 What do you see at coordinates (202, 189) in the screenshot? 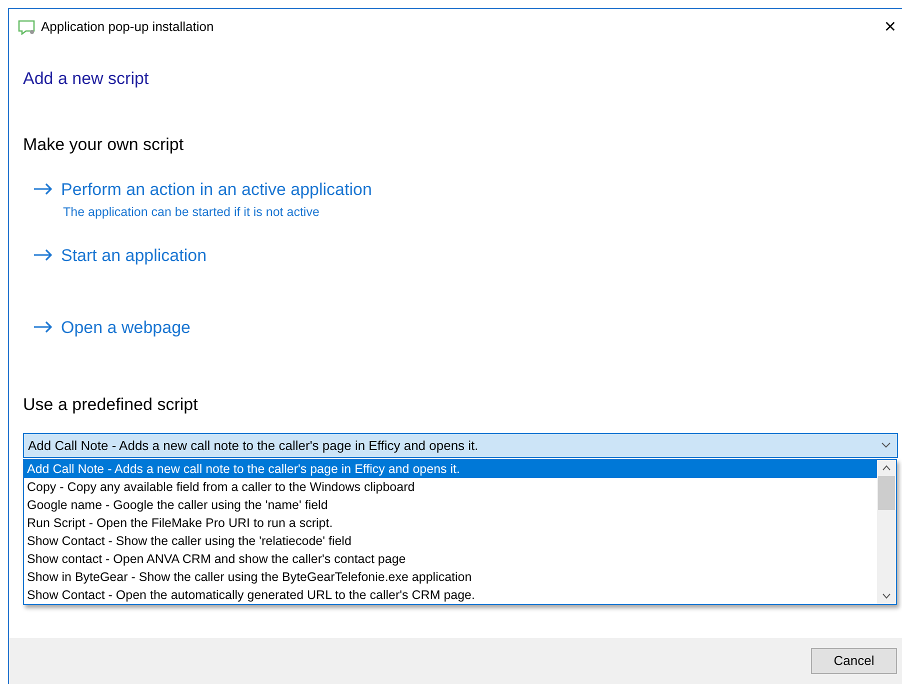
I see `action-link: Perform an action in an active application` at bounding box center [202, 189].